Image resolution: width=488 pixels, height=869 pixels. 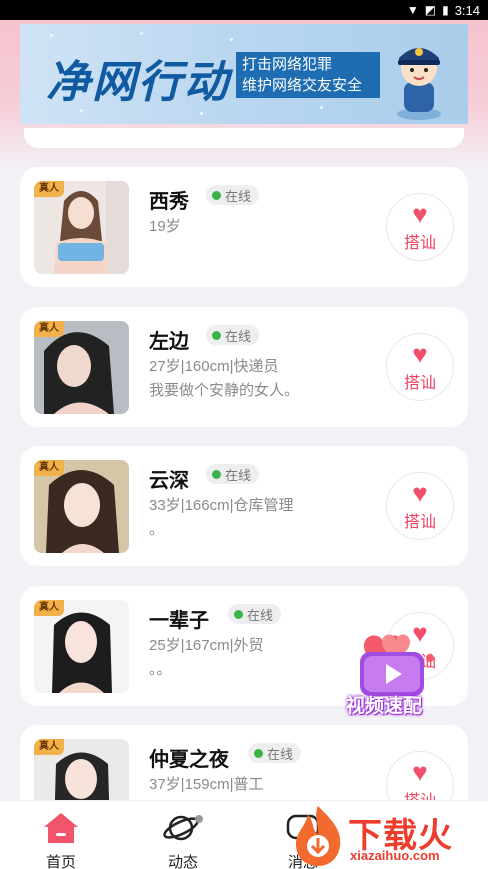 What do you see at coordinates (412, 10) in the screenshot?
I see `wifi-icon: ▼` at bounding box center [412, 10].